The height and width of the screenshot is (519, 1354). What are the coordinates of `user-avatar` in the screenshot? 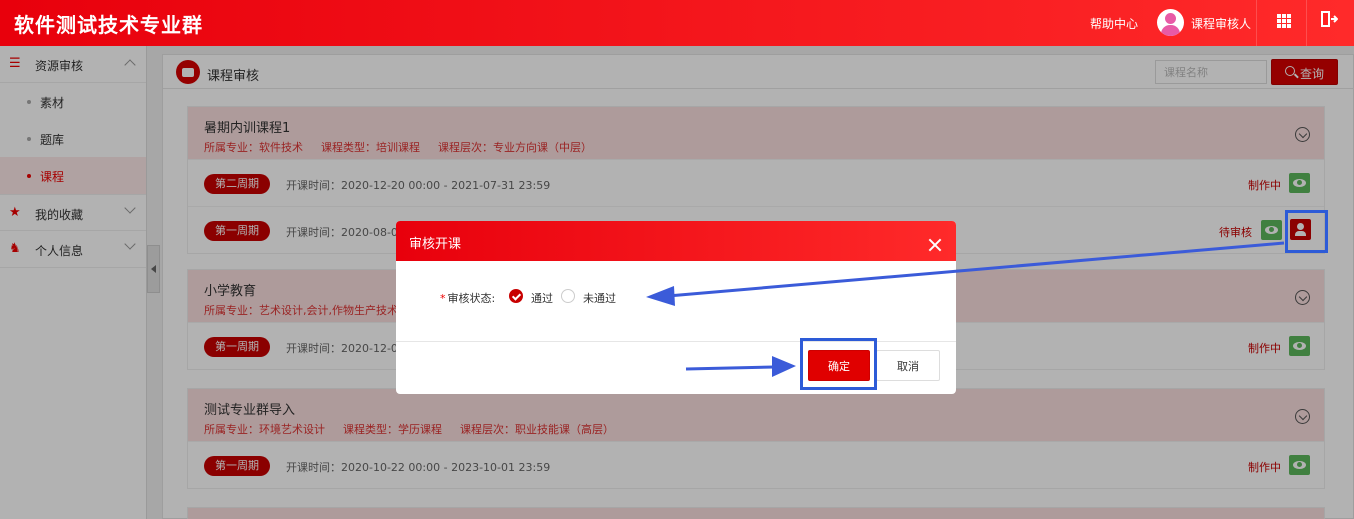 It's located at (1170, 22).